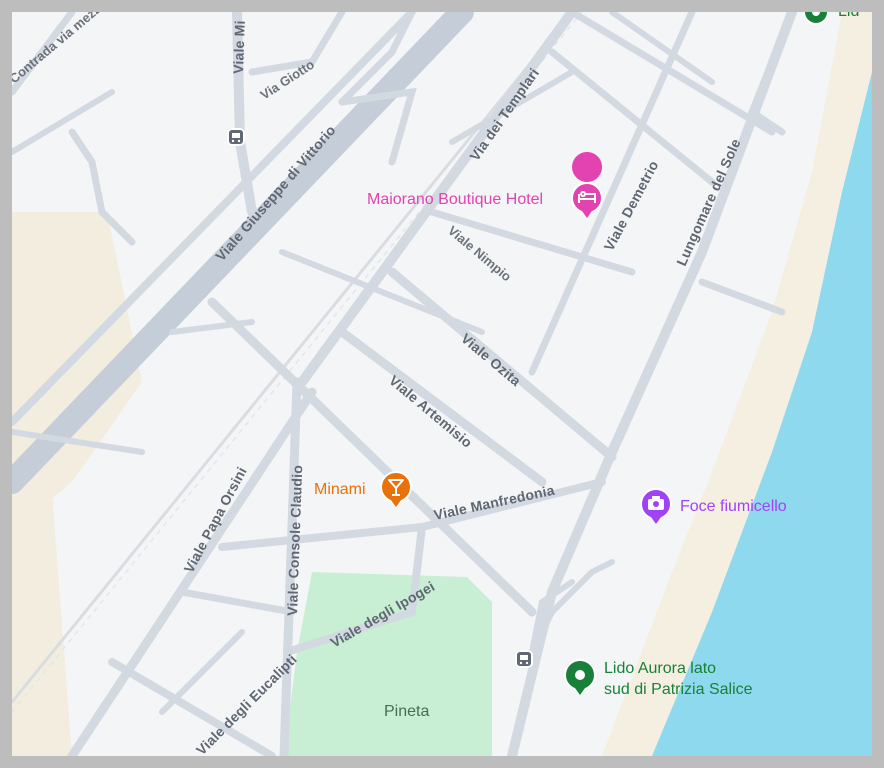 This screenshot has height=768, width=884. Describe the element at coordinates (239, 47) in the screenshot. I see `street-label-viale-mi: Viale Mi` at that location.